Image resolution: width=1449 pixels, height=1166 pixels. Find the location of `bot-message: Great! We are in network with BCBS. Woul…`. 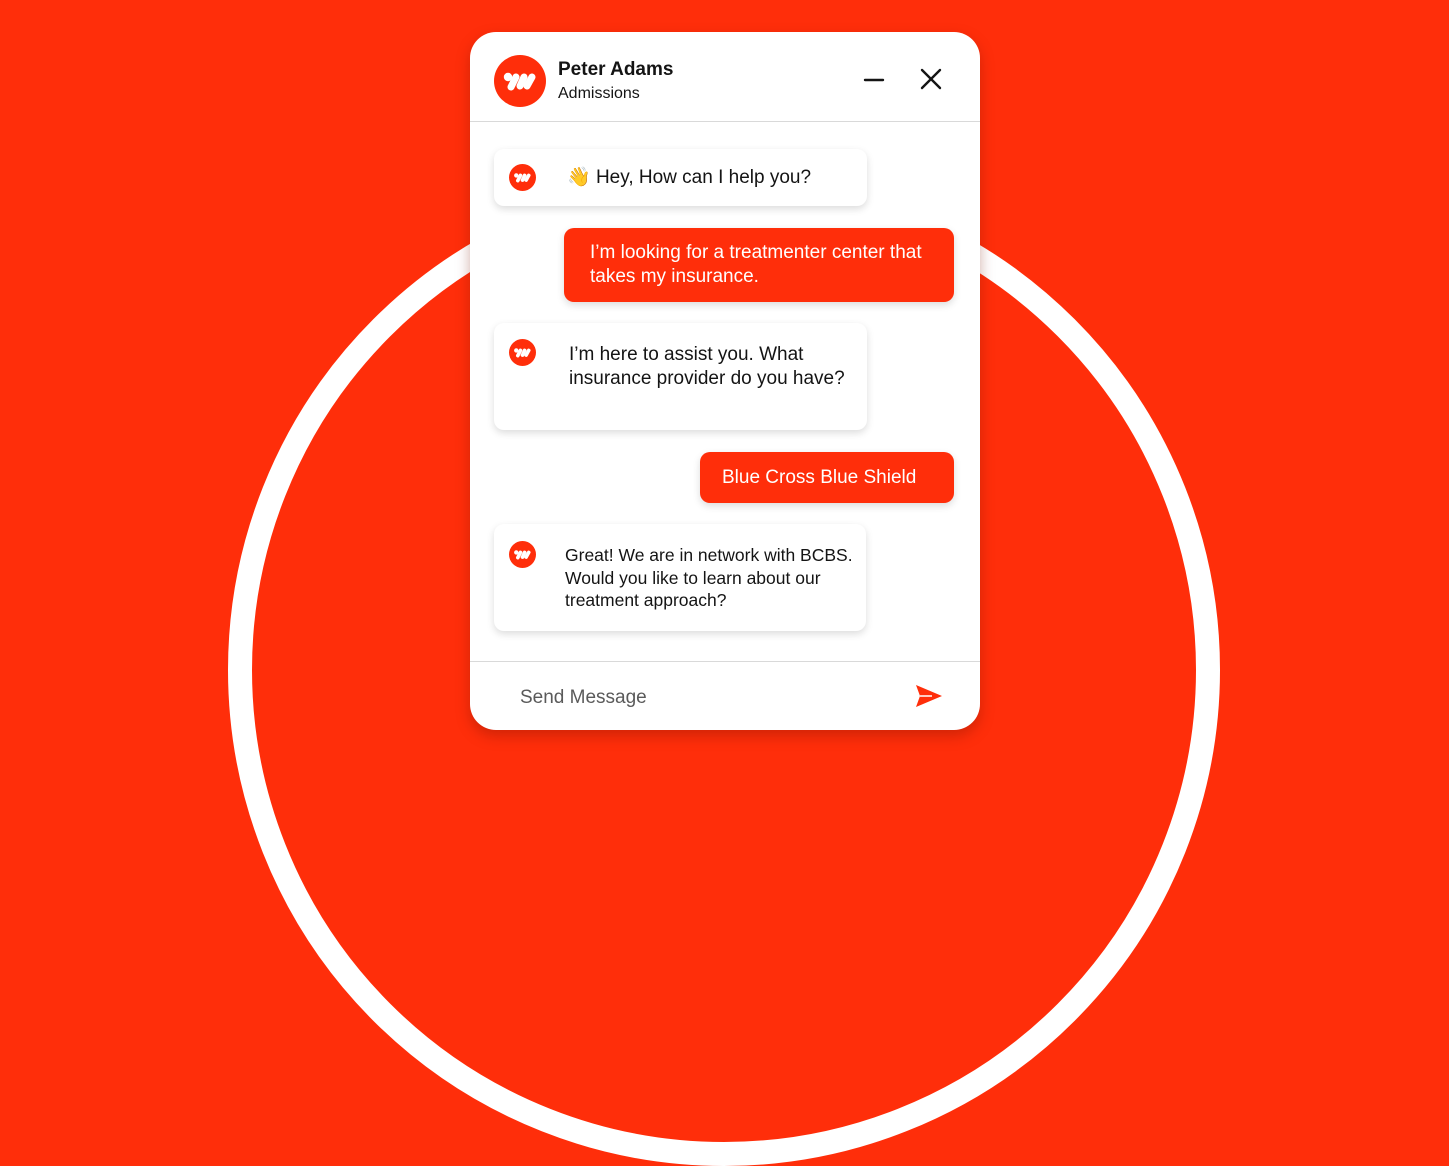

bot-message: Great! We are in network with BCBS. Woul… is located at coordinates (680, 577).